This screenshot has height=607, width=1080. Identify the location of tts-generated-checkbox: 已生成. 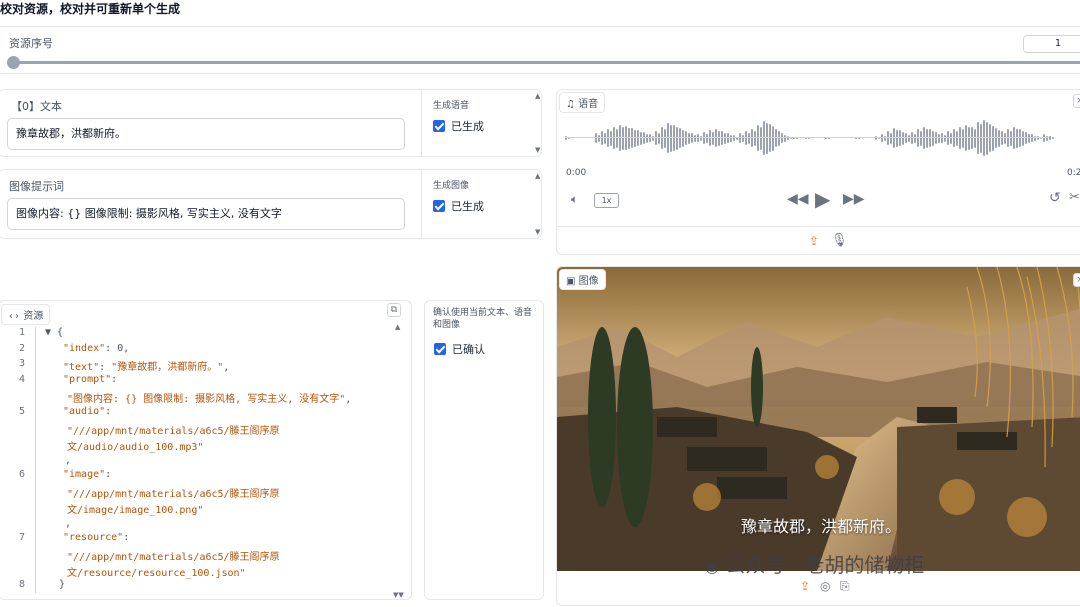
(458, 126).